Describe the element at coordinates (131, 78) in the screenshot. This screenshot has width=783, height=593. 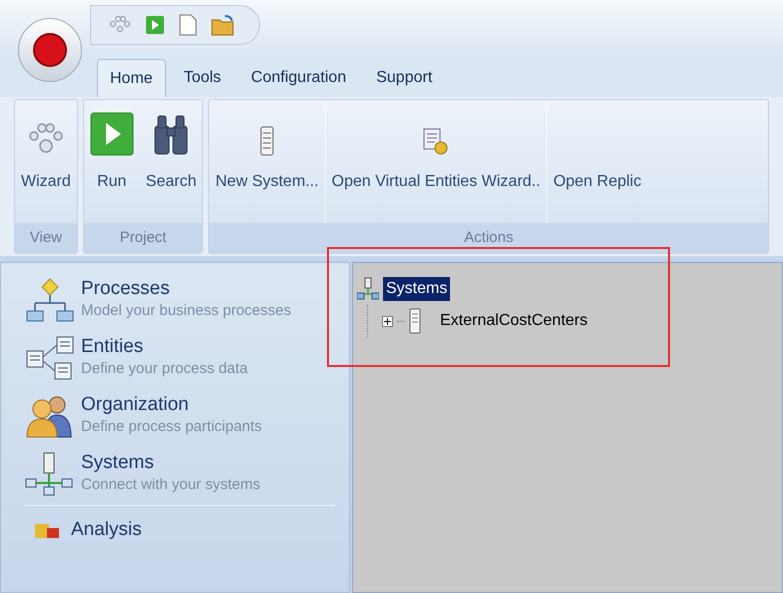
I see `ribbon-tab: Home` at that location.